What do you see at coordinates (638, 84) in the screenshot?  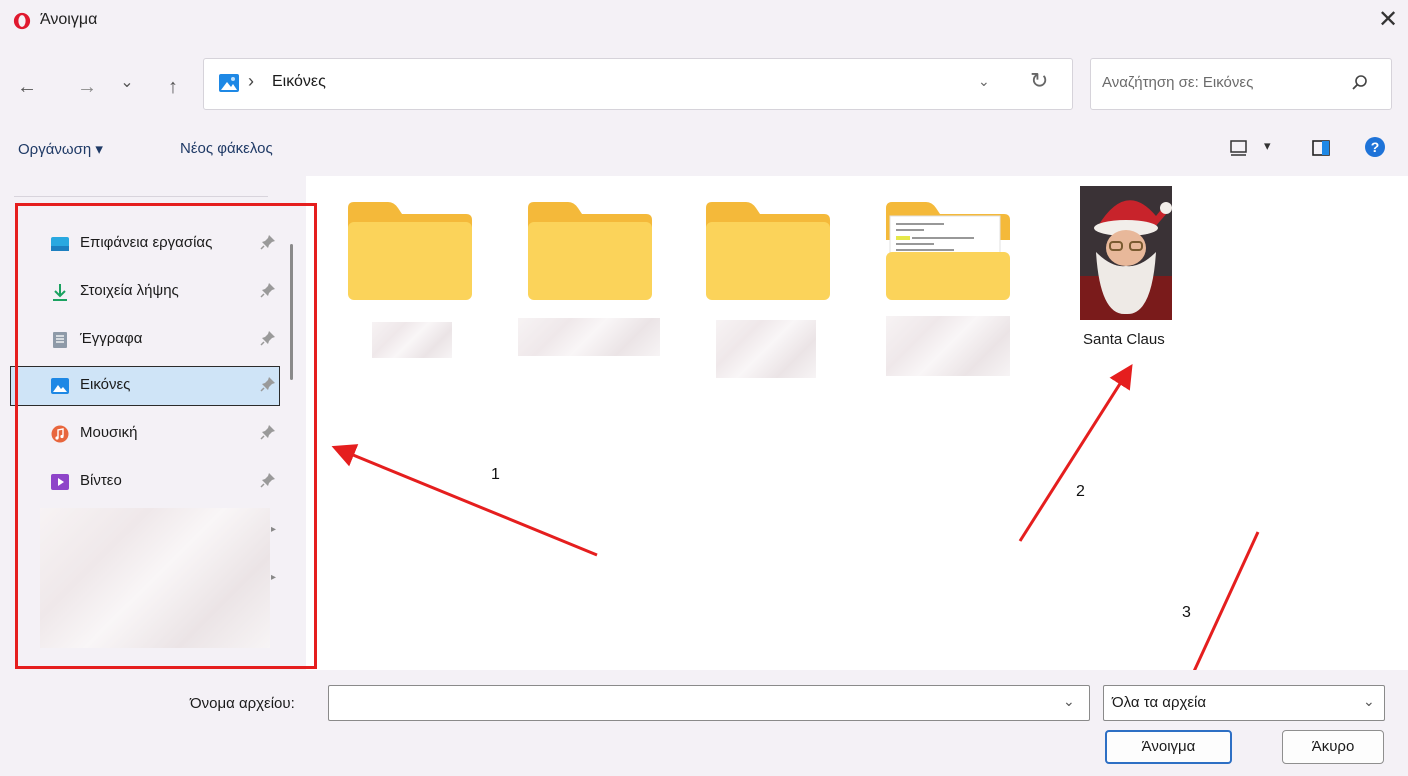 I see `address-bar` at bounding box center [638, 84].